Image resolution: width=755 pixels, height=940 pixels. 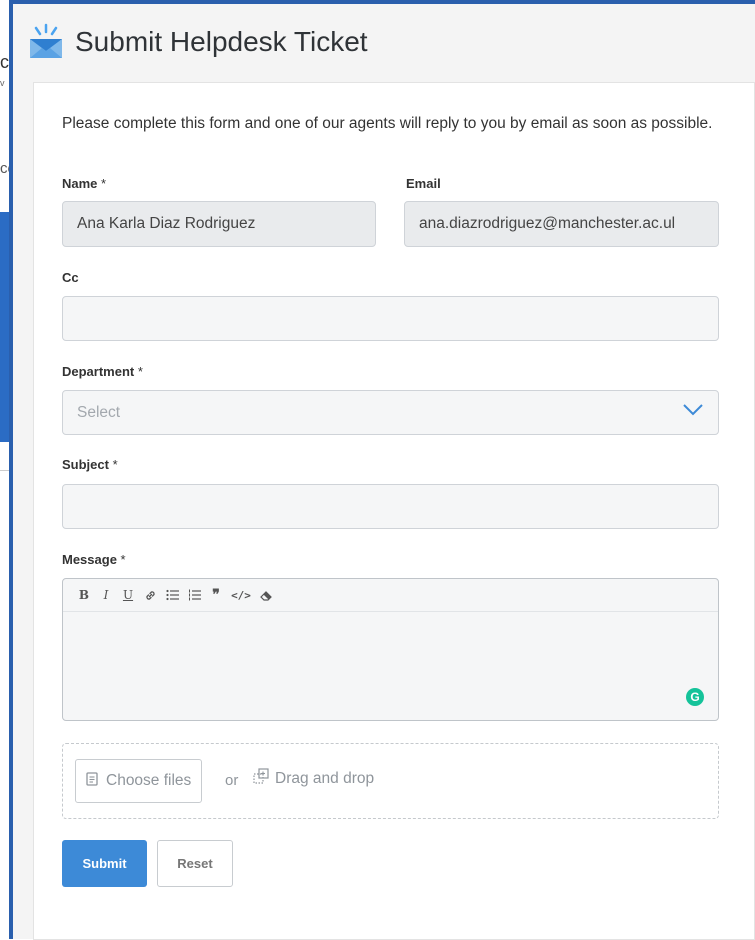 I want to click on message-label: Message *, so click(x=94, y=559).